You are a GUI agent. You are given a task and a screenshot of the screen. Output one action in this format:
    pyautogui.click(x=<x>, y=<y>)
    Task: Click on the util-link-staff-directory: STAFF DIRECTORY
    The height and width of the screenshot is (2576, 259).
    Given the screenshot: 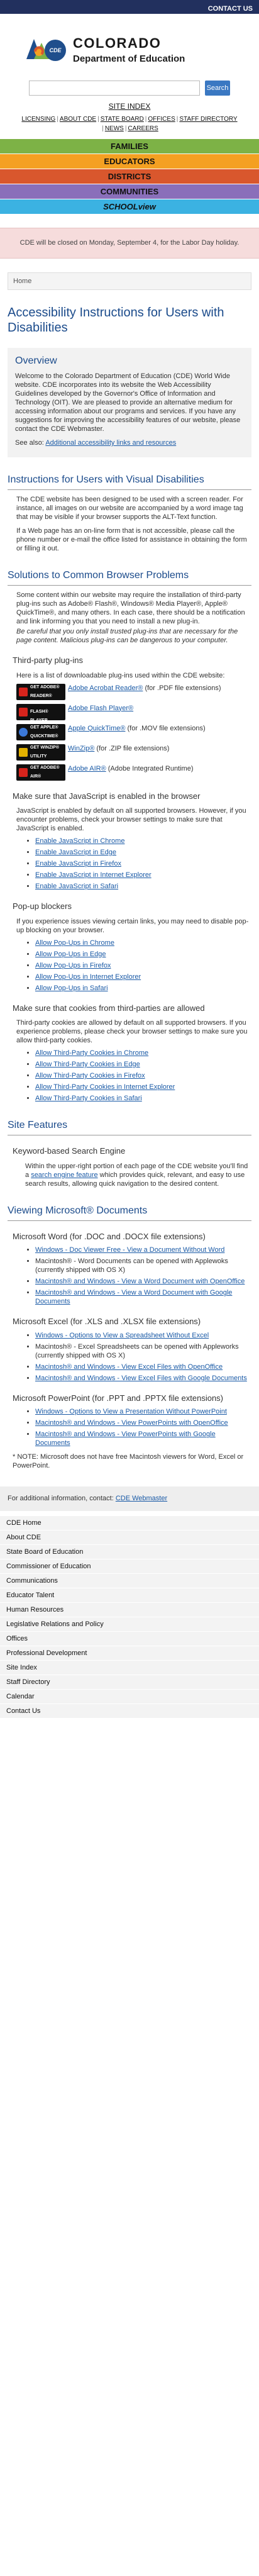 What is the action you would take?
    pyautogui.click(x=208, y=119)
    